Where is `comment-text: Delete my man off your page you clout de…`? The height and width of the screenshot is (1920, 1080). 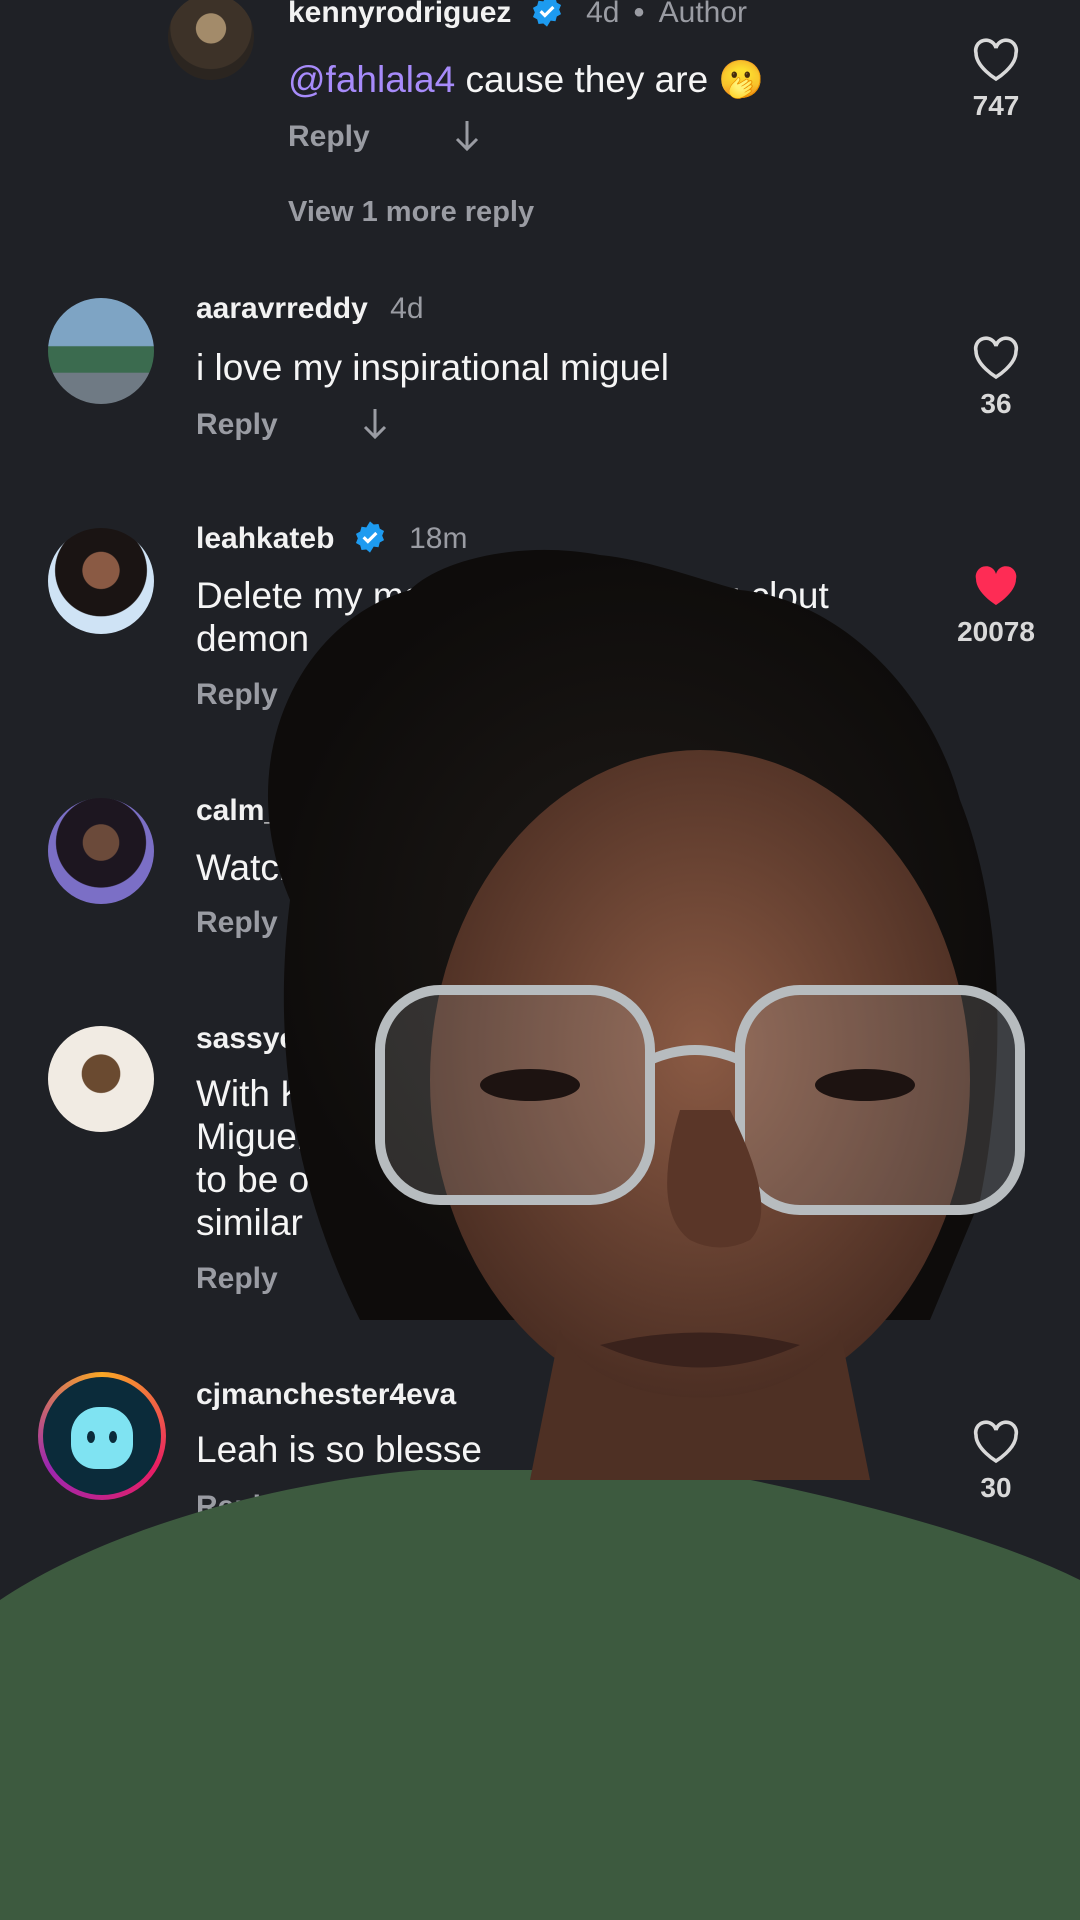 comment-text: Delete my man off your page you clout de… is located at coordinates (512, 617).